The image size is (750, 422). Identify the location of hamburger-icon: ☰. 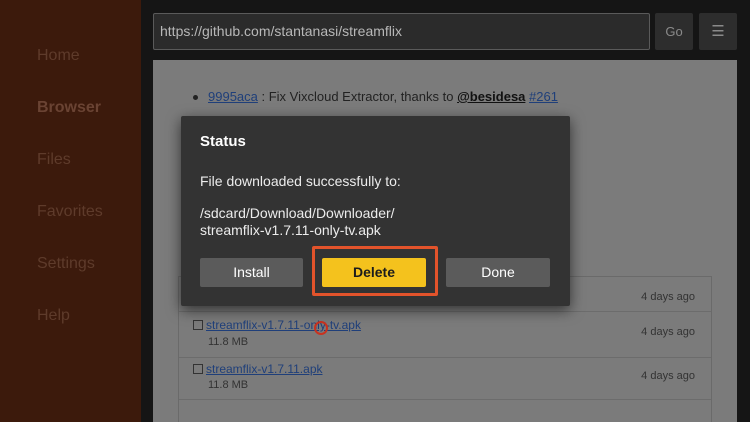
(718, 31).